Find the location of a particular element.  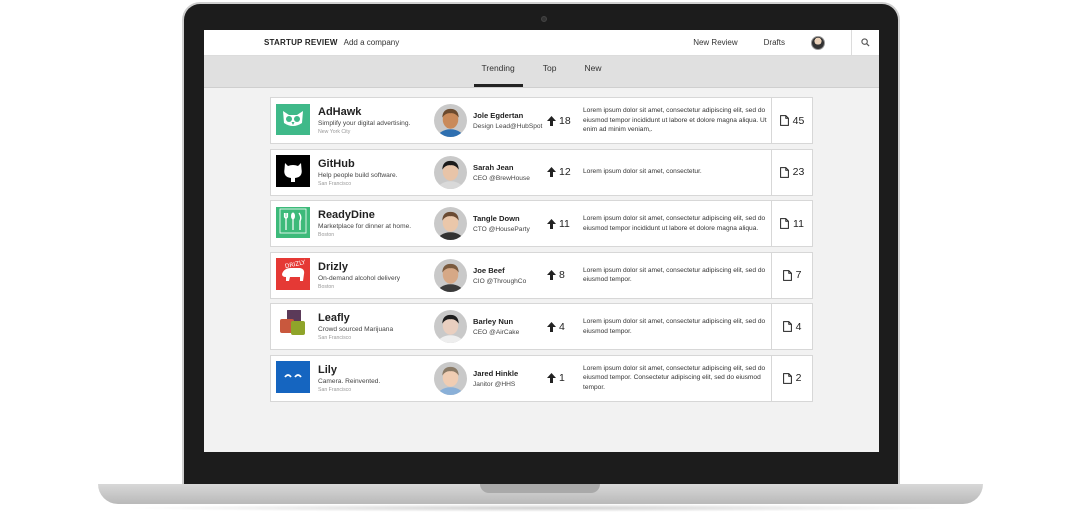

reviewer-title: CEO @BrewHouse is located at coordinates (501, 178).